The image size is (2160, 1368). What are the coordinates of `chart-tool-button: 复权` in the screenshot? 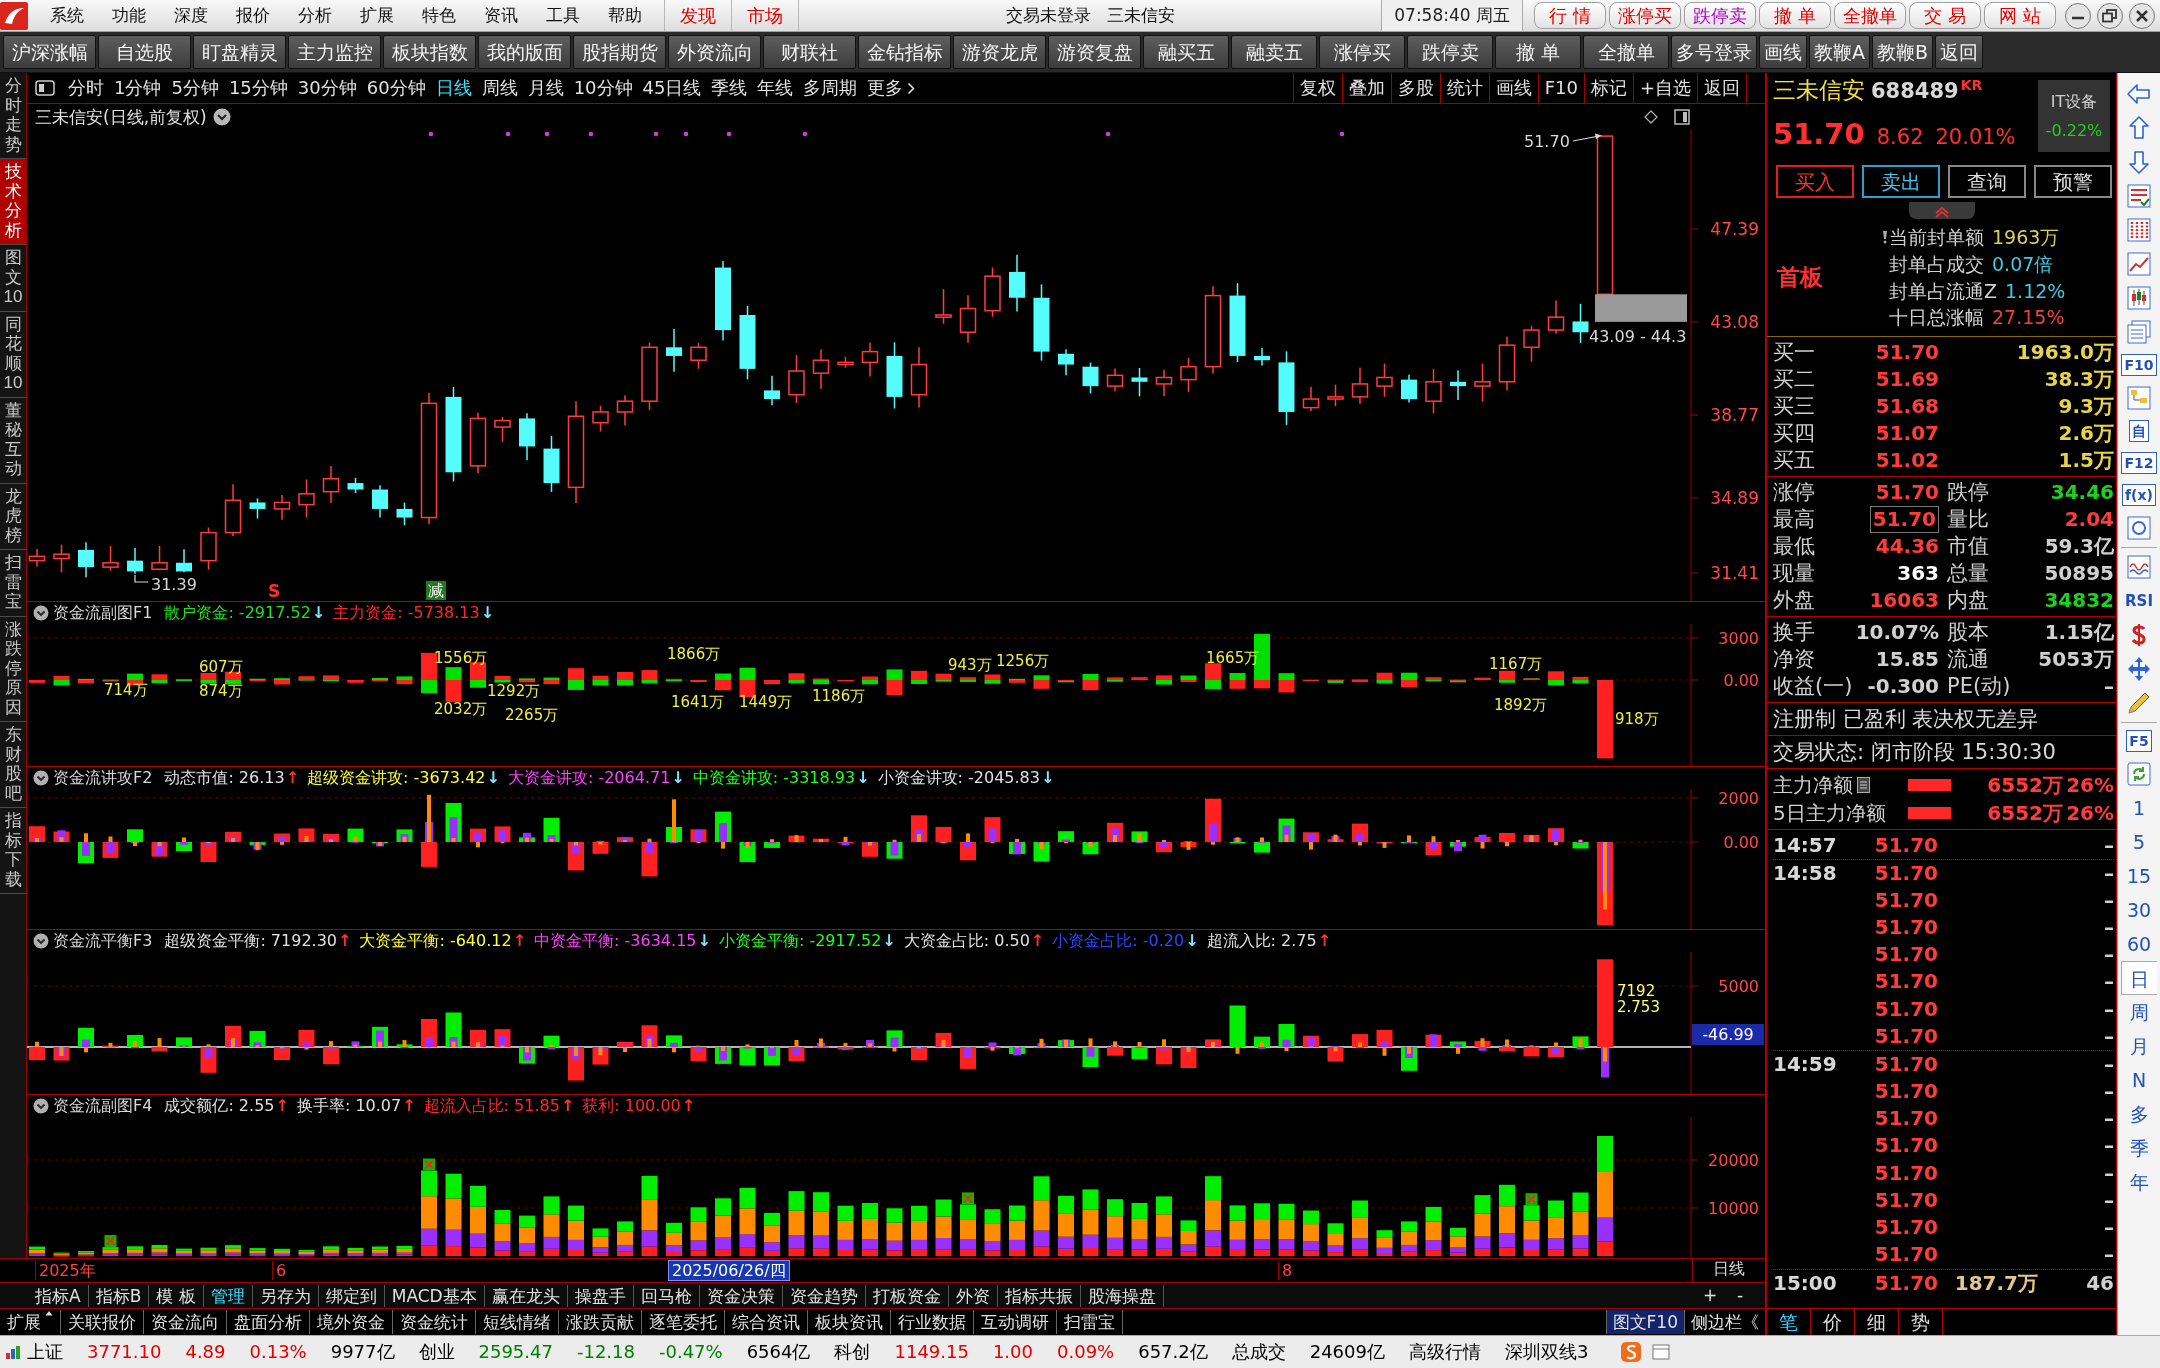 It's located at (1317, 88).